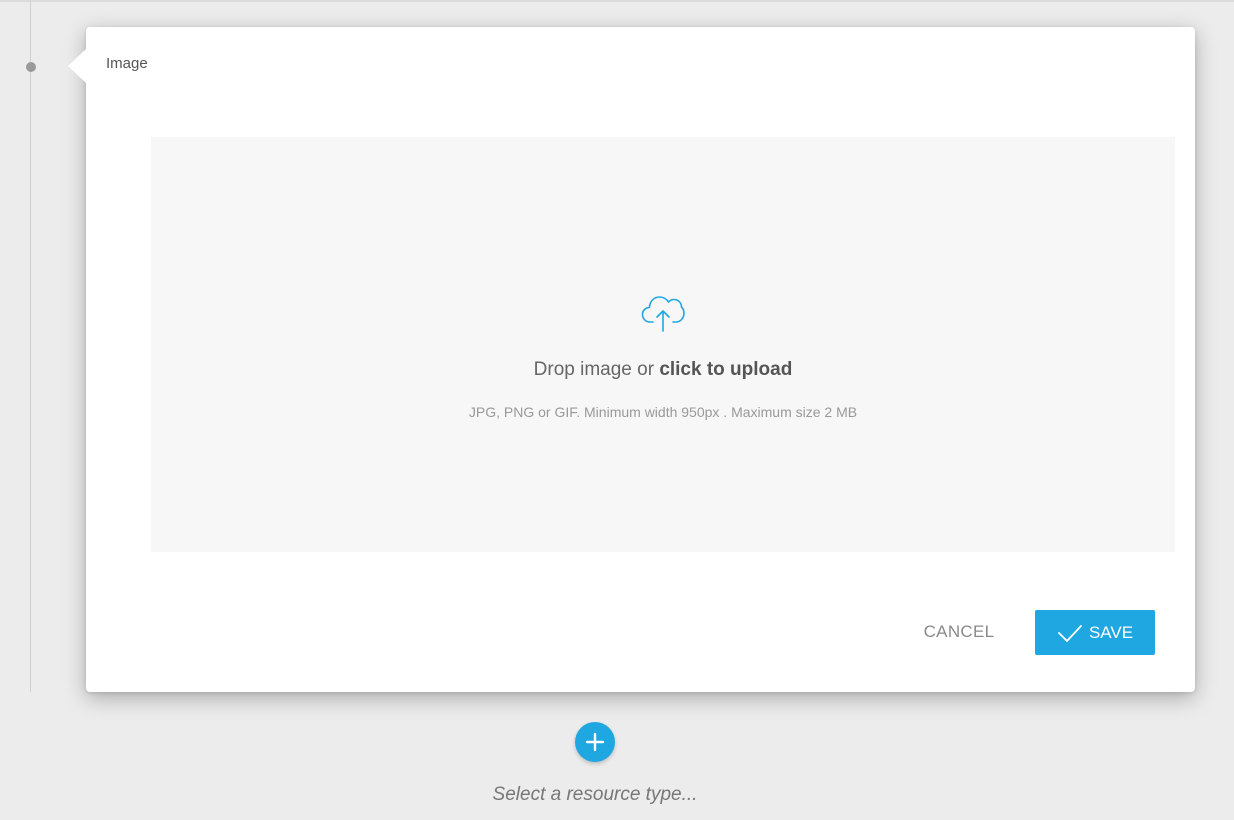  Describe the element at coordinates (725, 369) in the screenshot. I see `click-to-upload-link: click to upload` at that location.